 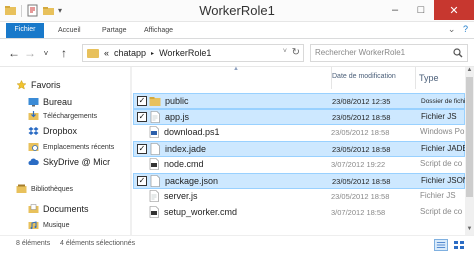 What do you see at coordinates (44, 189) in the screenshot?
I see `nav-libraries: Bibliothèques` at bounding box center [44, 189].